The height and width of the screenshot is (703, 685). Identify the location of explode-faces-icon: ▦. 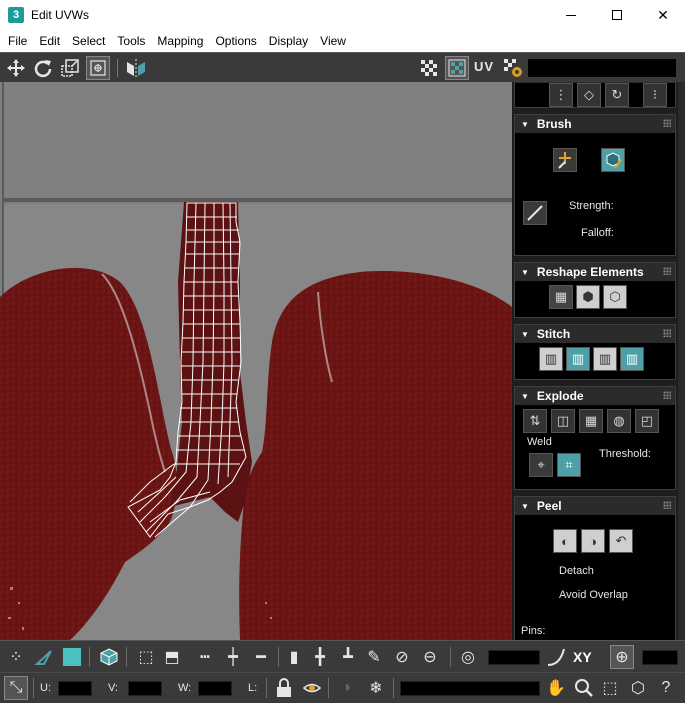
(591, 421).